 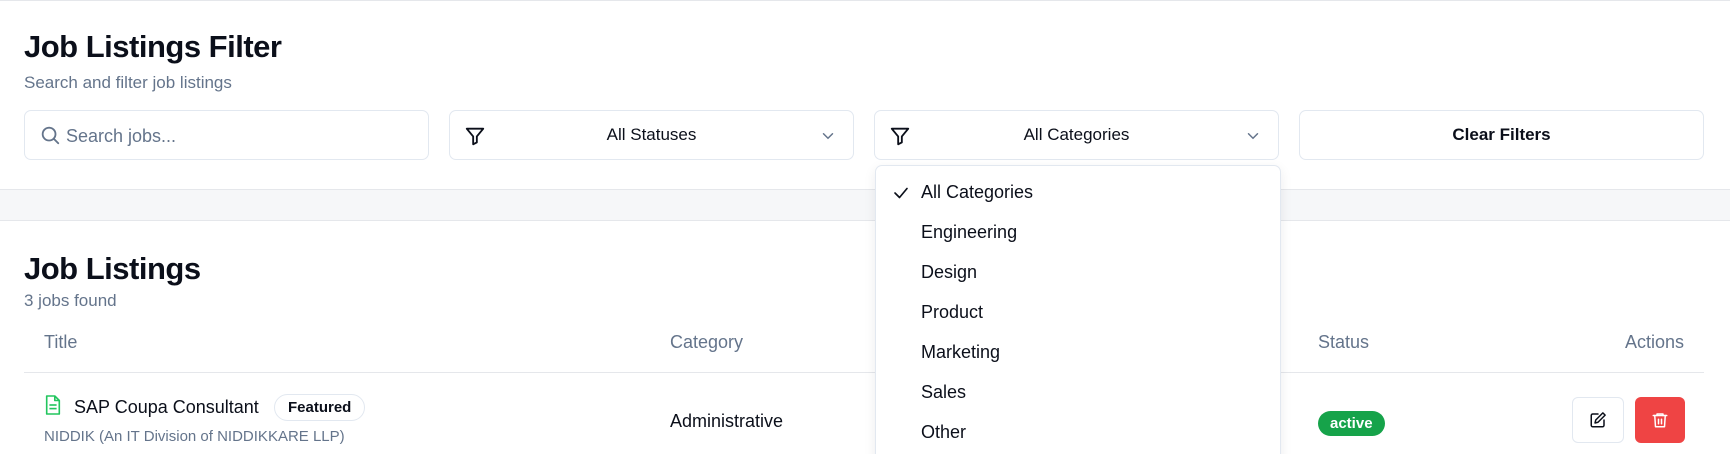 What do you see at coordinates (70, 300) in the screenshot?
I see `jobs-count: 3 jobs found` at bounding box center [70, 300].